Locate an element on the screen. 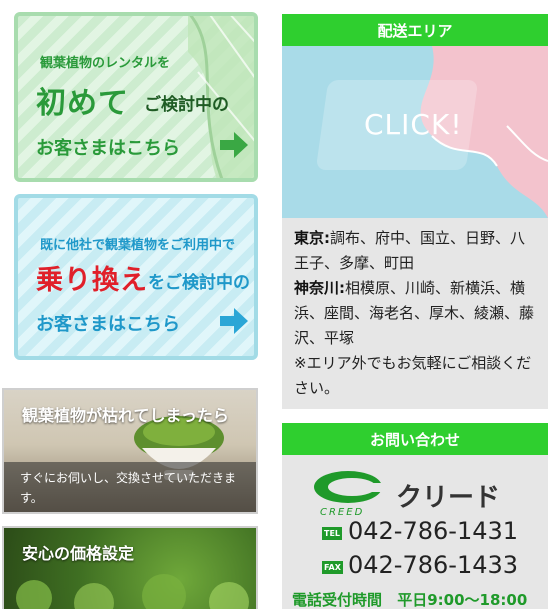 This screenshot has width=560, height=609. map-click-label: CLICK! is located at coordinates (413, 124).